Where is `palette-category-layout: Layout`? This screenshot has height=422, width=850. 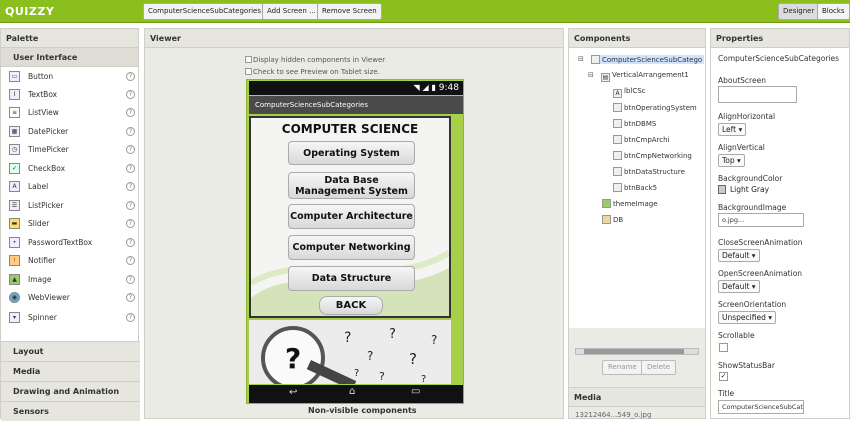 palette-category-layout: Layout is located at coordinates (70, 351).